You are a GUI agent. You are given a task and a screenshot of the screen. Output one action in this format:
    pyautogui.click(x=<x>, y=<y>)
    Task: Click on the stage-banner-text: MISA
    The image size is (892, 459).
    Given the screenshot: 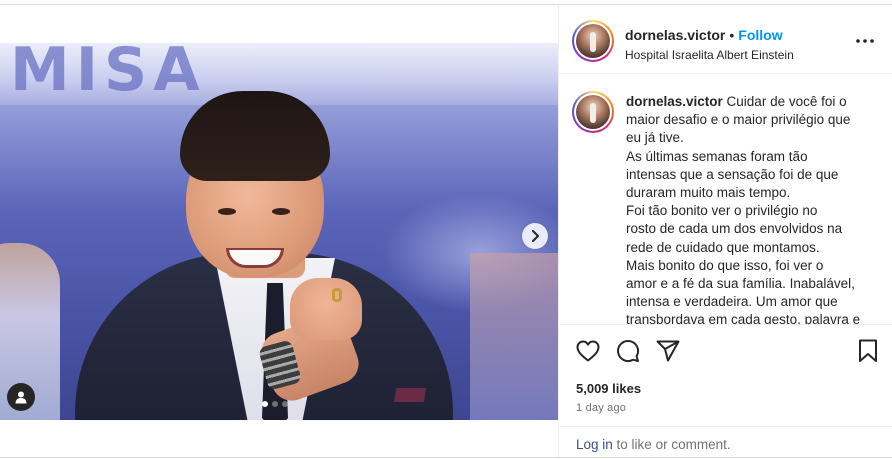 What is the action you would take?
    pyautogui.click(x=108, y=74)
    